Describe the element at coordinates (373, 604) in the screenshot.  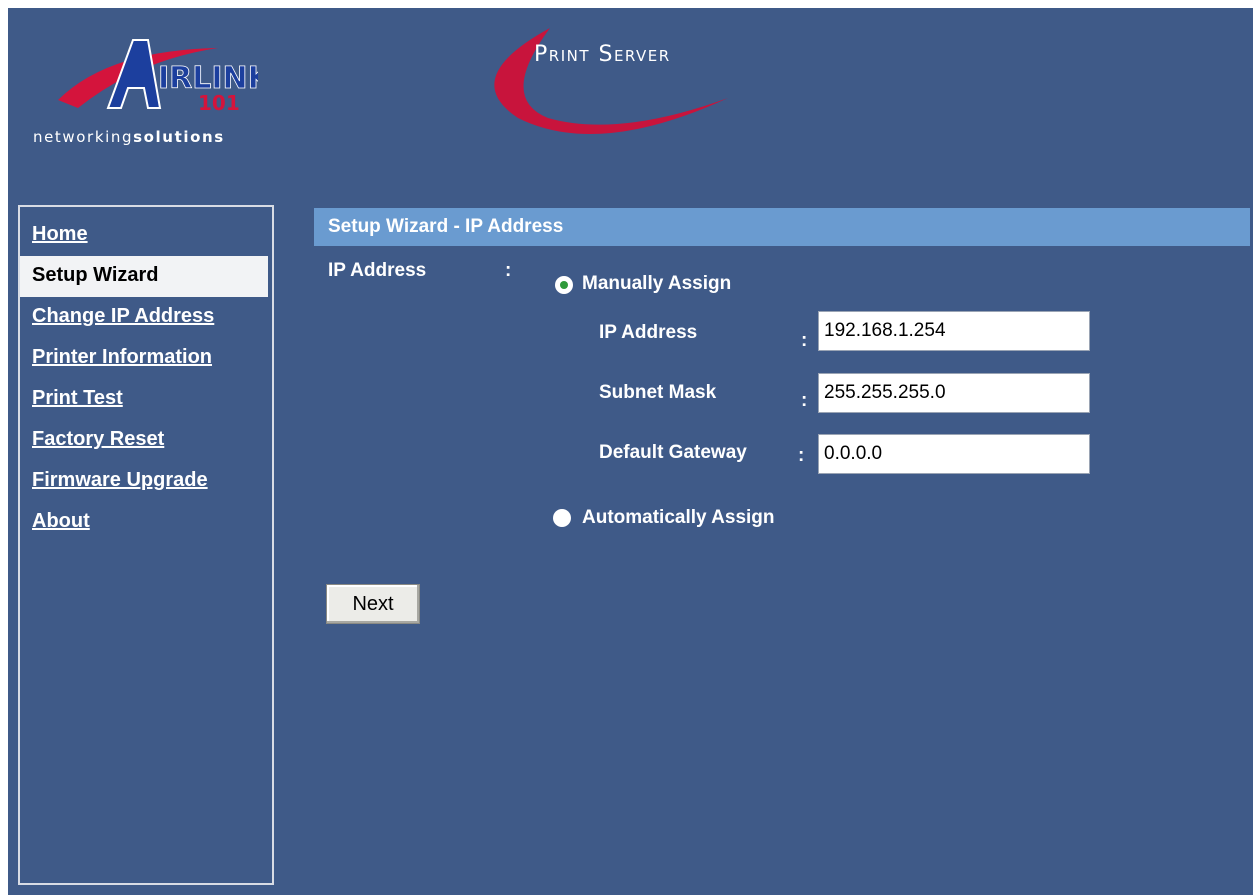
I see `next-button: Next` at that location.